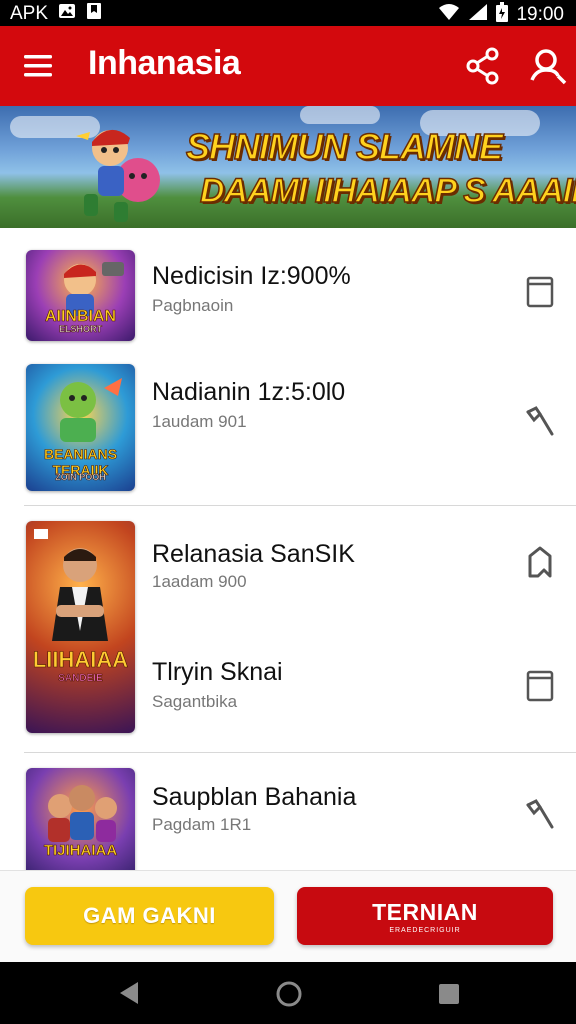 Image resolution: width=576 pixels, height=1024 pixels. I want to click on app-thumbnail: TIJIHAIAA, so click(80, 819).